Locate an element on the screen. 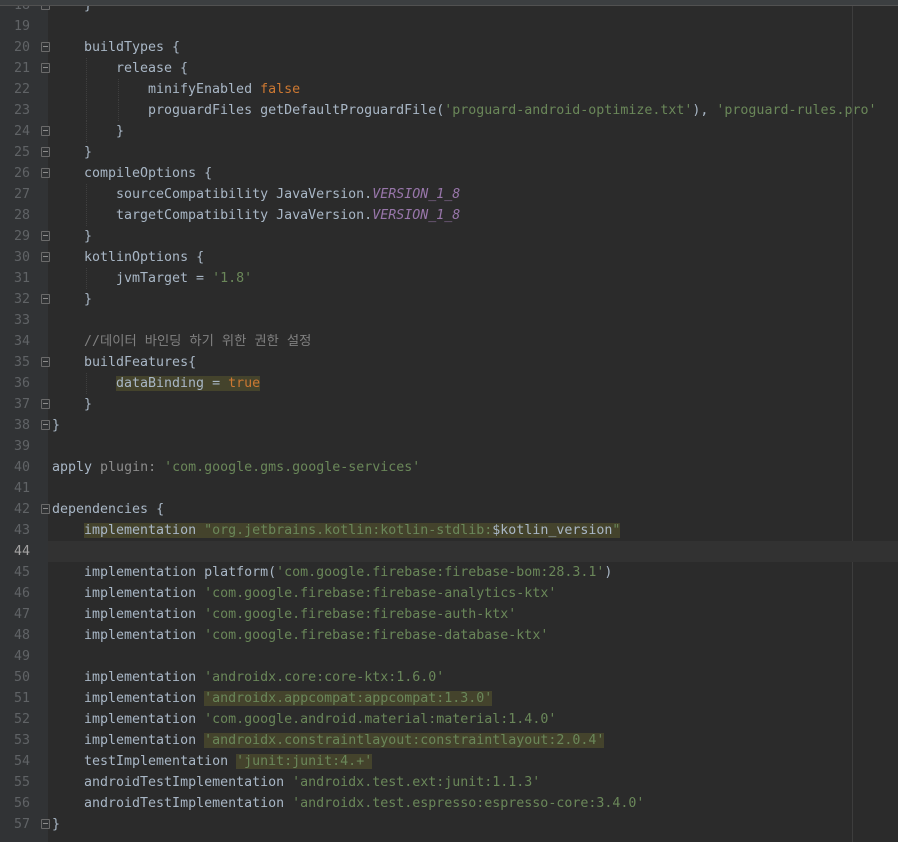  code-token: plugin: is located at coordinates (132, 467).